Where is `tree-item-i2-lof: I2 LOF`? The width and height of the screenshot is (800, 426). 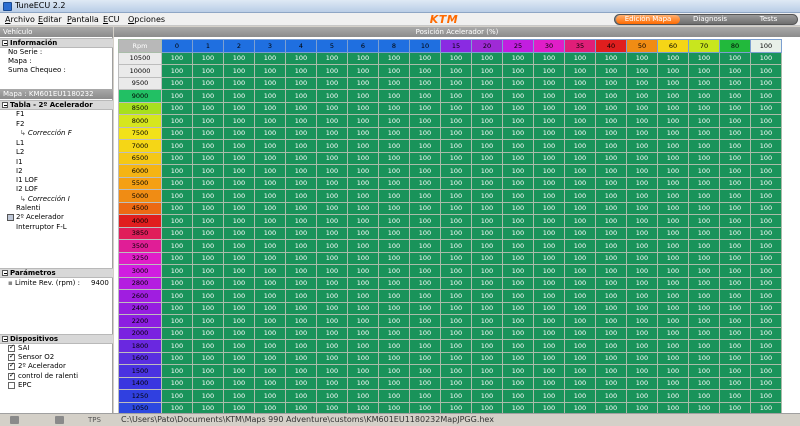 tree-item-i2-lof: I2 LOF is located at coordinates (27, 189).